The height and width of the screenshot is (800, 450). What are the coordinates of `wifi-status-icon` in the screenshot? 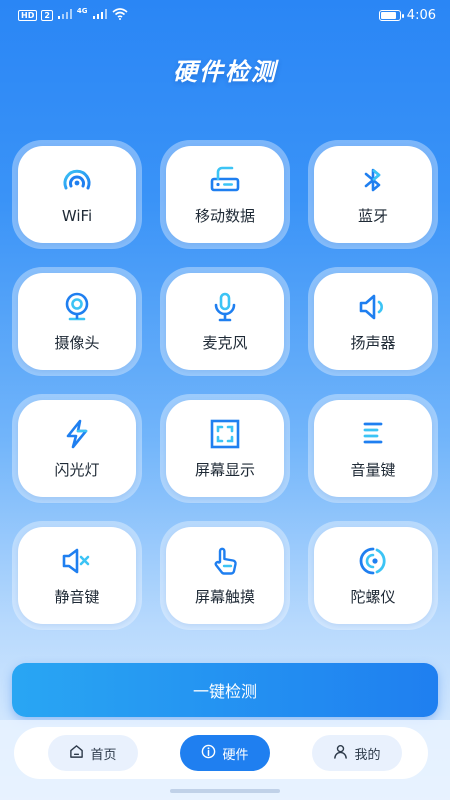 It's located at (120, 15).